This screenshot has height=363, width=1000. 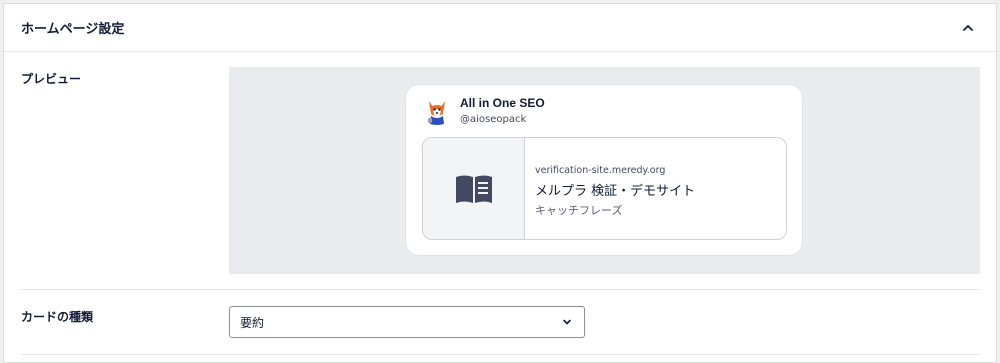 I want to click on account-handle: @aioseopack, so click(x=493, y=119).